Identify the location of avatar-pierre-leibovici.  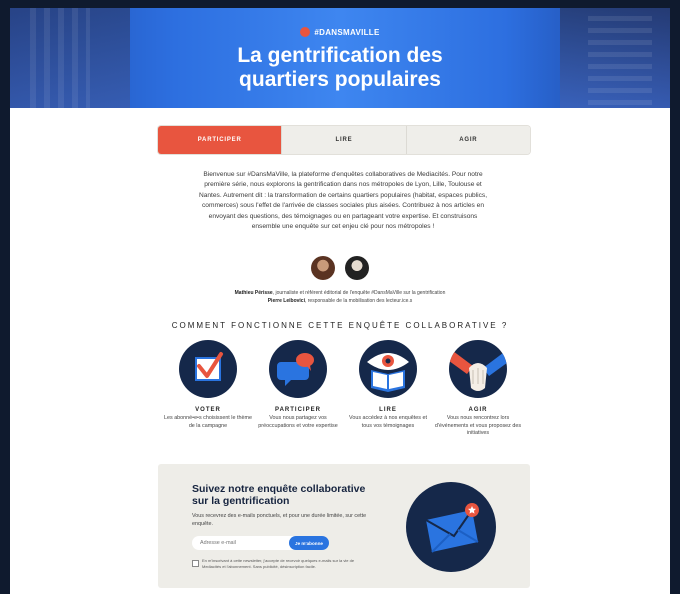
(357, 268).